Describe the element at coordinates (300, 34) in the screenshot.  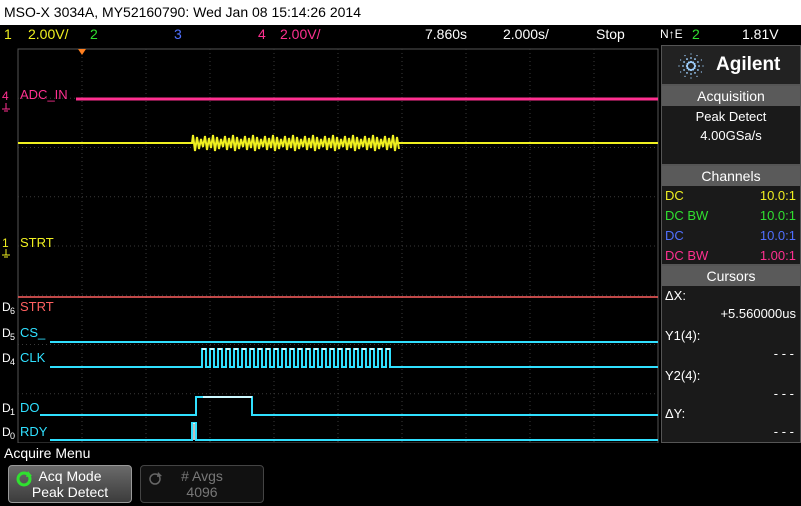
I see `ch4-scale: 2.00V/` at that location.